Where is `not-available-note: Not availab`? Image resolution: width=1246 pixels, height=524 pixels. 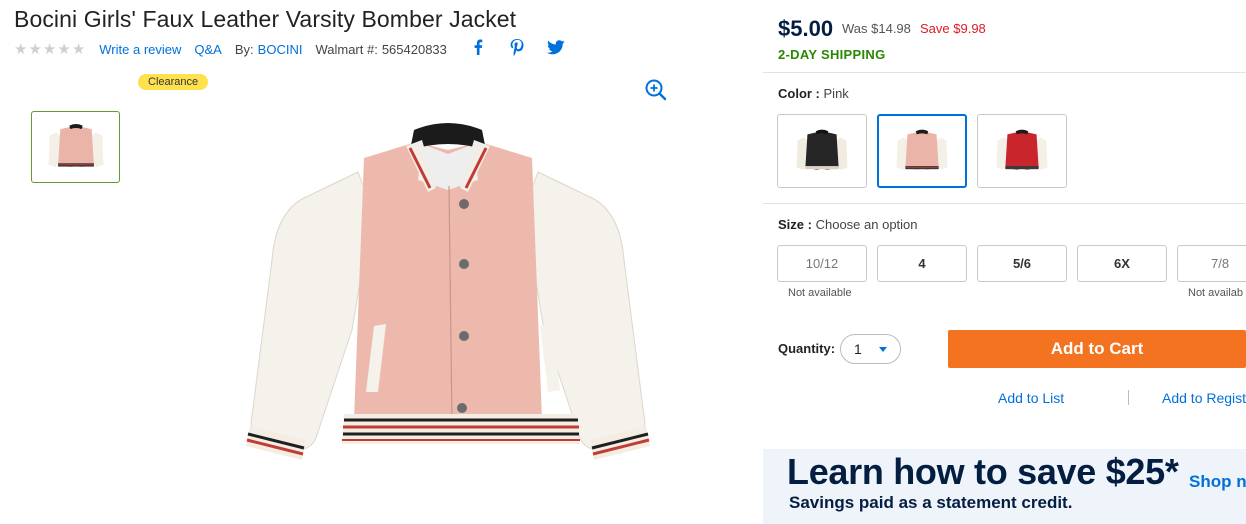 not-available-note: Not availab is located at coordinates (1216, 293).